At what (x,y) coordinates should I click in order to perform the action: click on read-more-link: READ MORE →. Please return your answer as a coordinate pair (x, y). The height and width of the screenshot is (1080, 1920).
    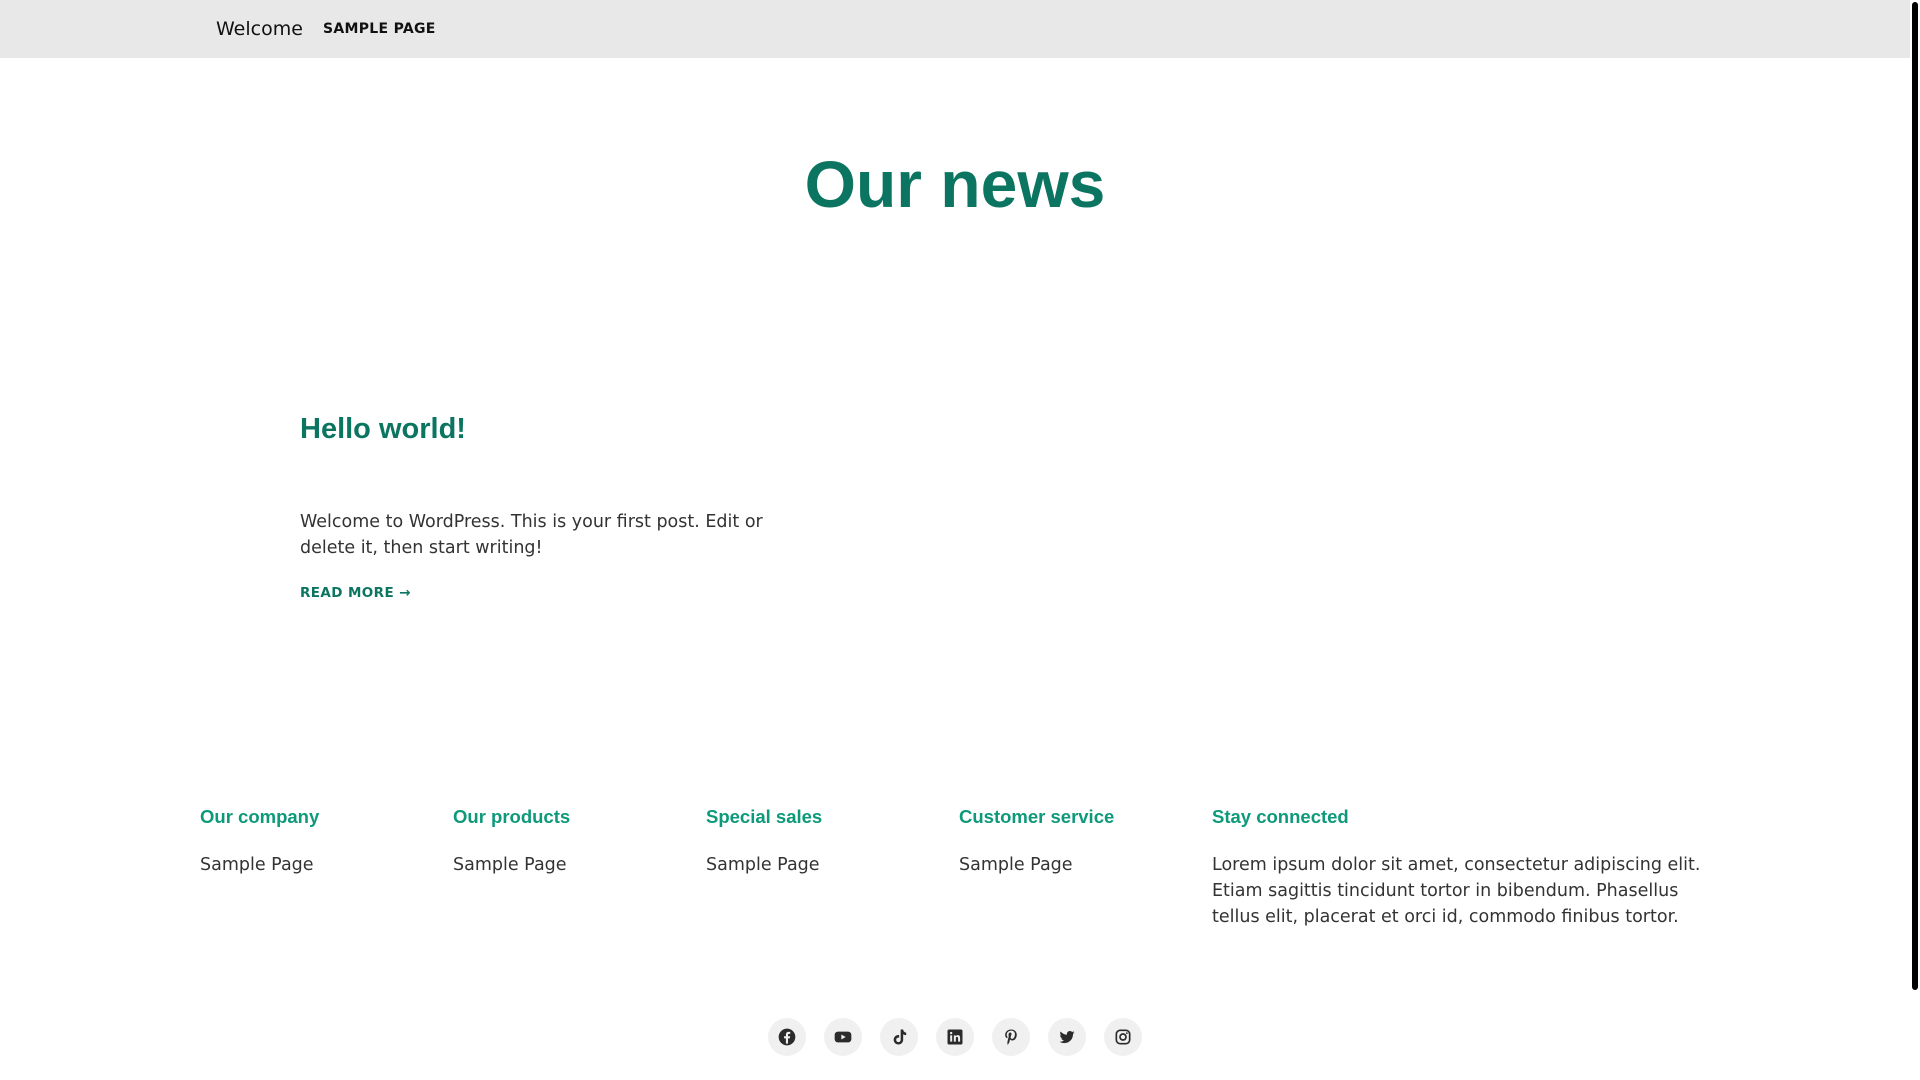
    Looking at the image, I should click on (355, 593).